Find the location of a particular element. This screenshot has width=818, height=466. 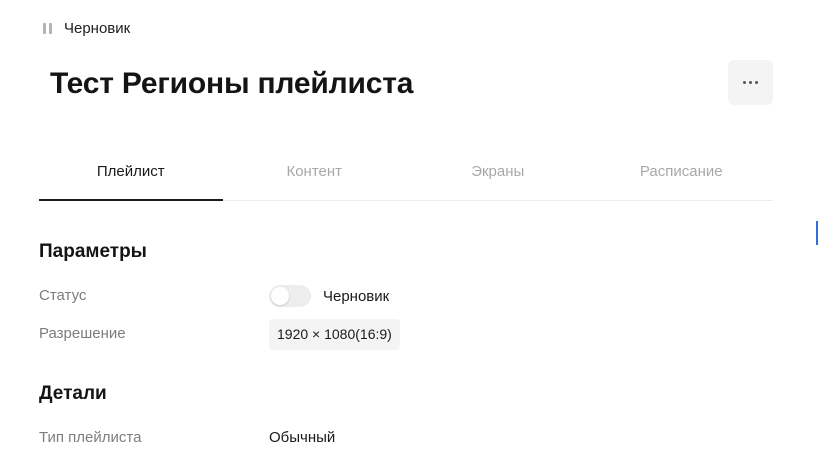

more-options-button is located at coordinates (750, 82).